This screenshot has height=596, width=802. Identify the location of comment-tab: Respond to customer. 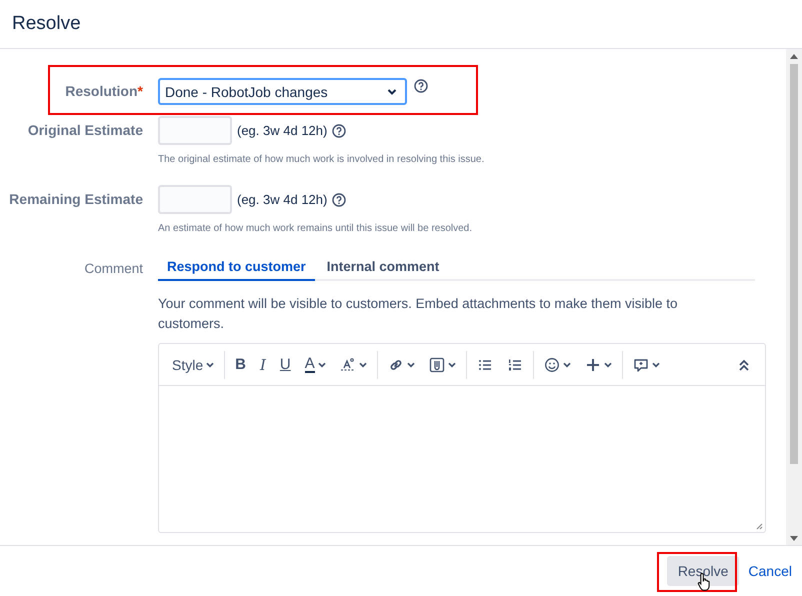
(236, 270).